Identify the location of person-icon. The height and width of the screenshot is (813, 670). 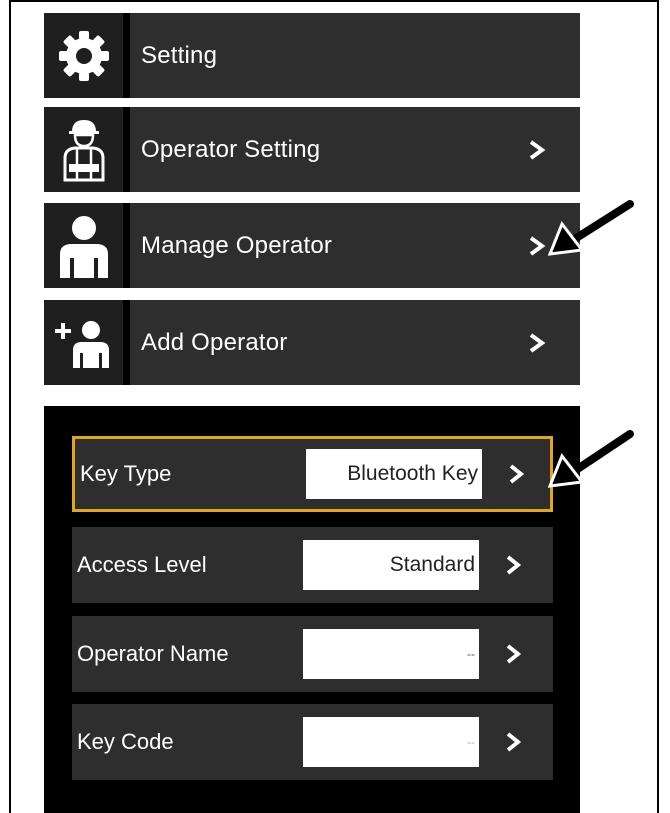
(83, 245).